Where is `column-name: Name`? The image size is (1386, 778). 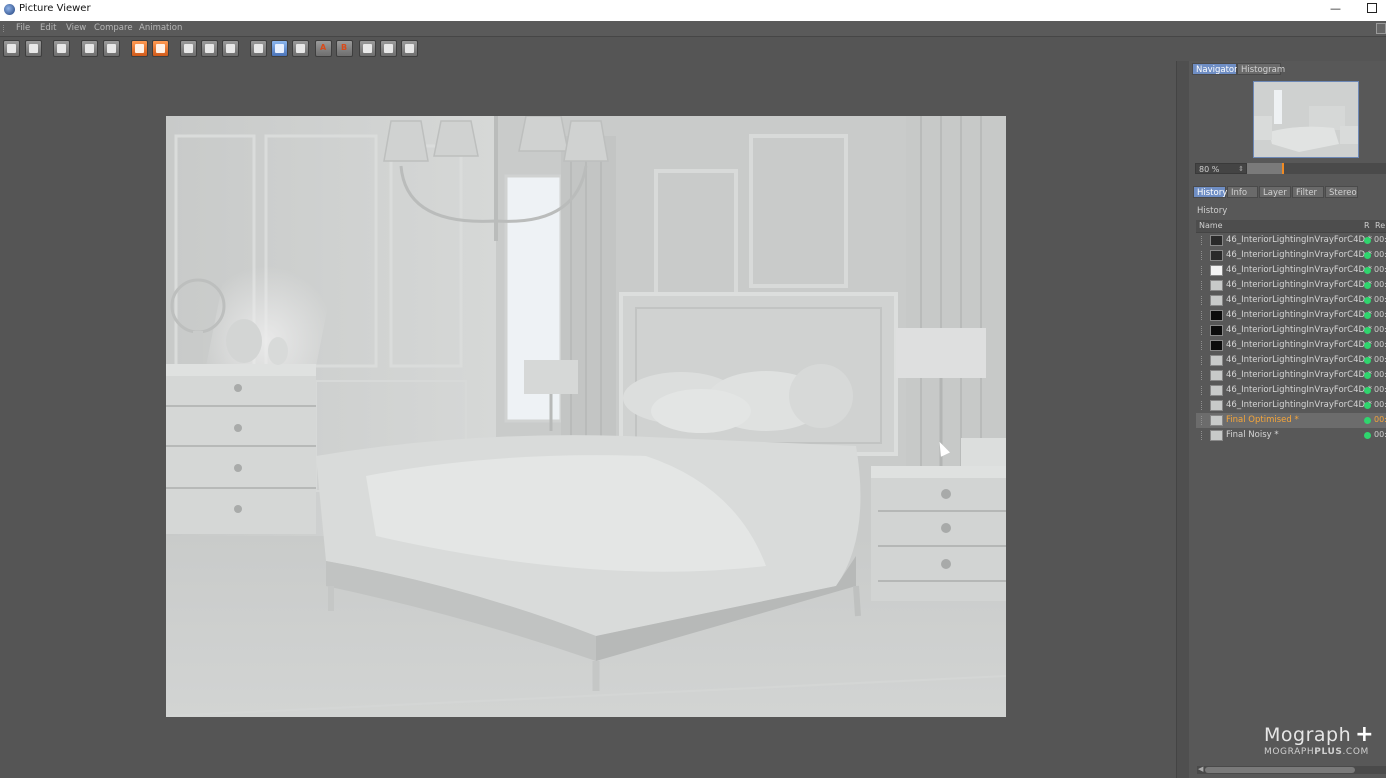
column-name: Name is located at coordinates (1211, 225).